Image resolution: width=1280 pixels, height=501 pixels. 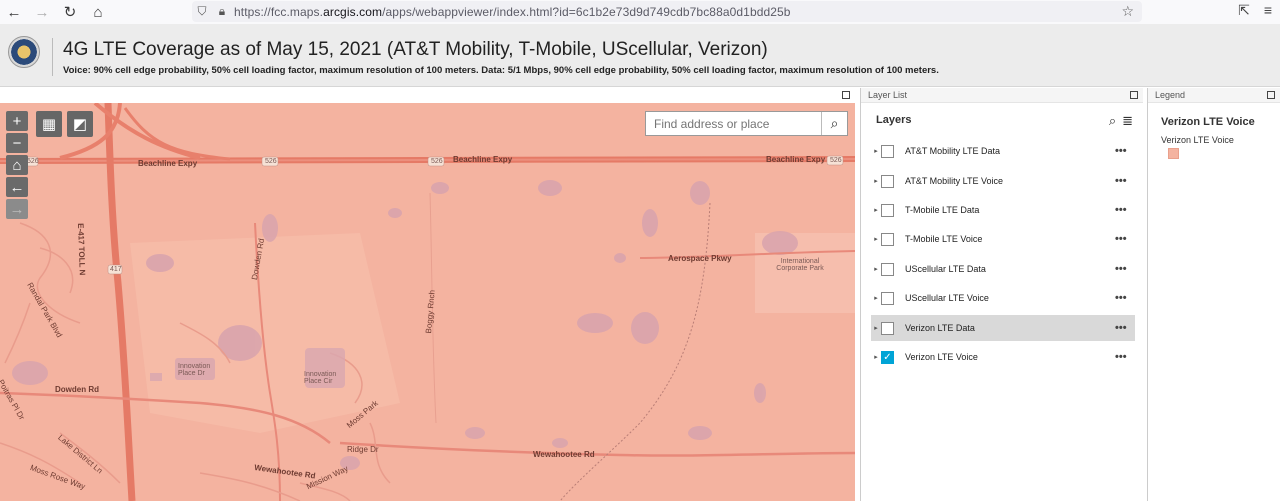 What do you see at coordinates (942, 210) in the screenshot?
I see `layer-label: T-Mobile LTE Data` at bounding box center [942, 210].